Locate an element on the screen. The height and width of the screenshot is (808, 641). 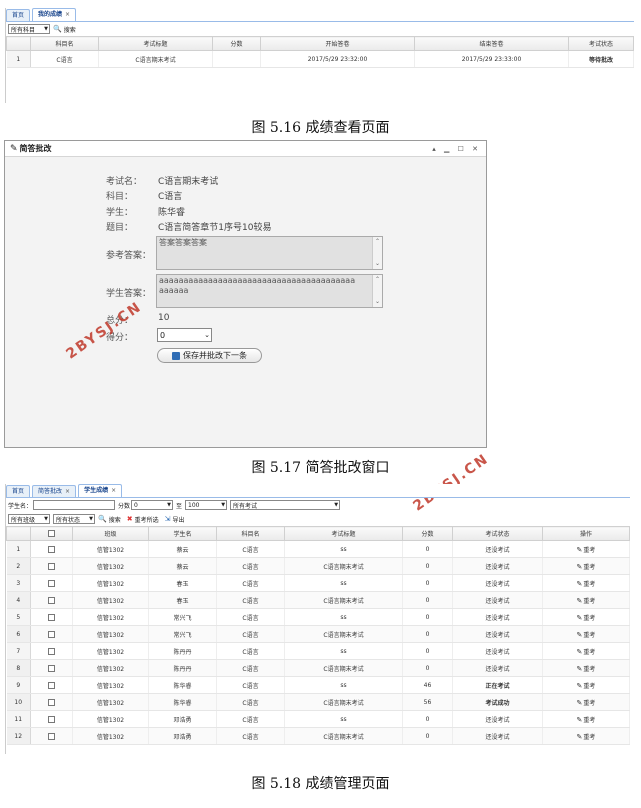
field-reference-label: 参考答案： is located at coordinates (132, 254).